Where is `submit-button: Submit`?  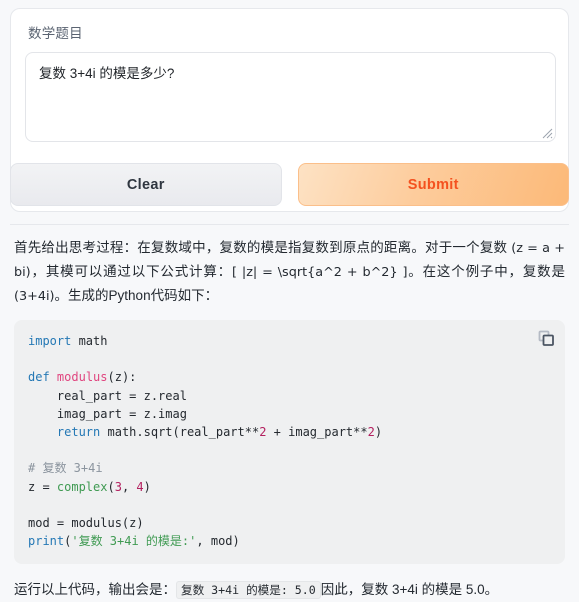
submit-button: Submit is located at coordinates (433, 184).